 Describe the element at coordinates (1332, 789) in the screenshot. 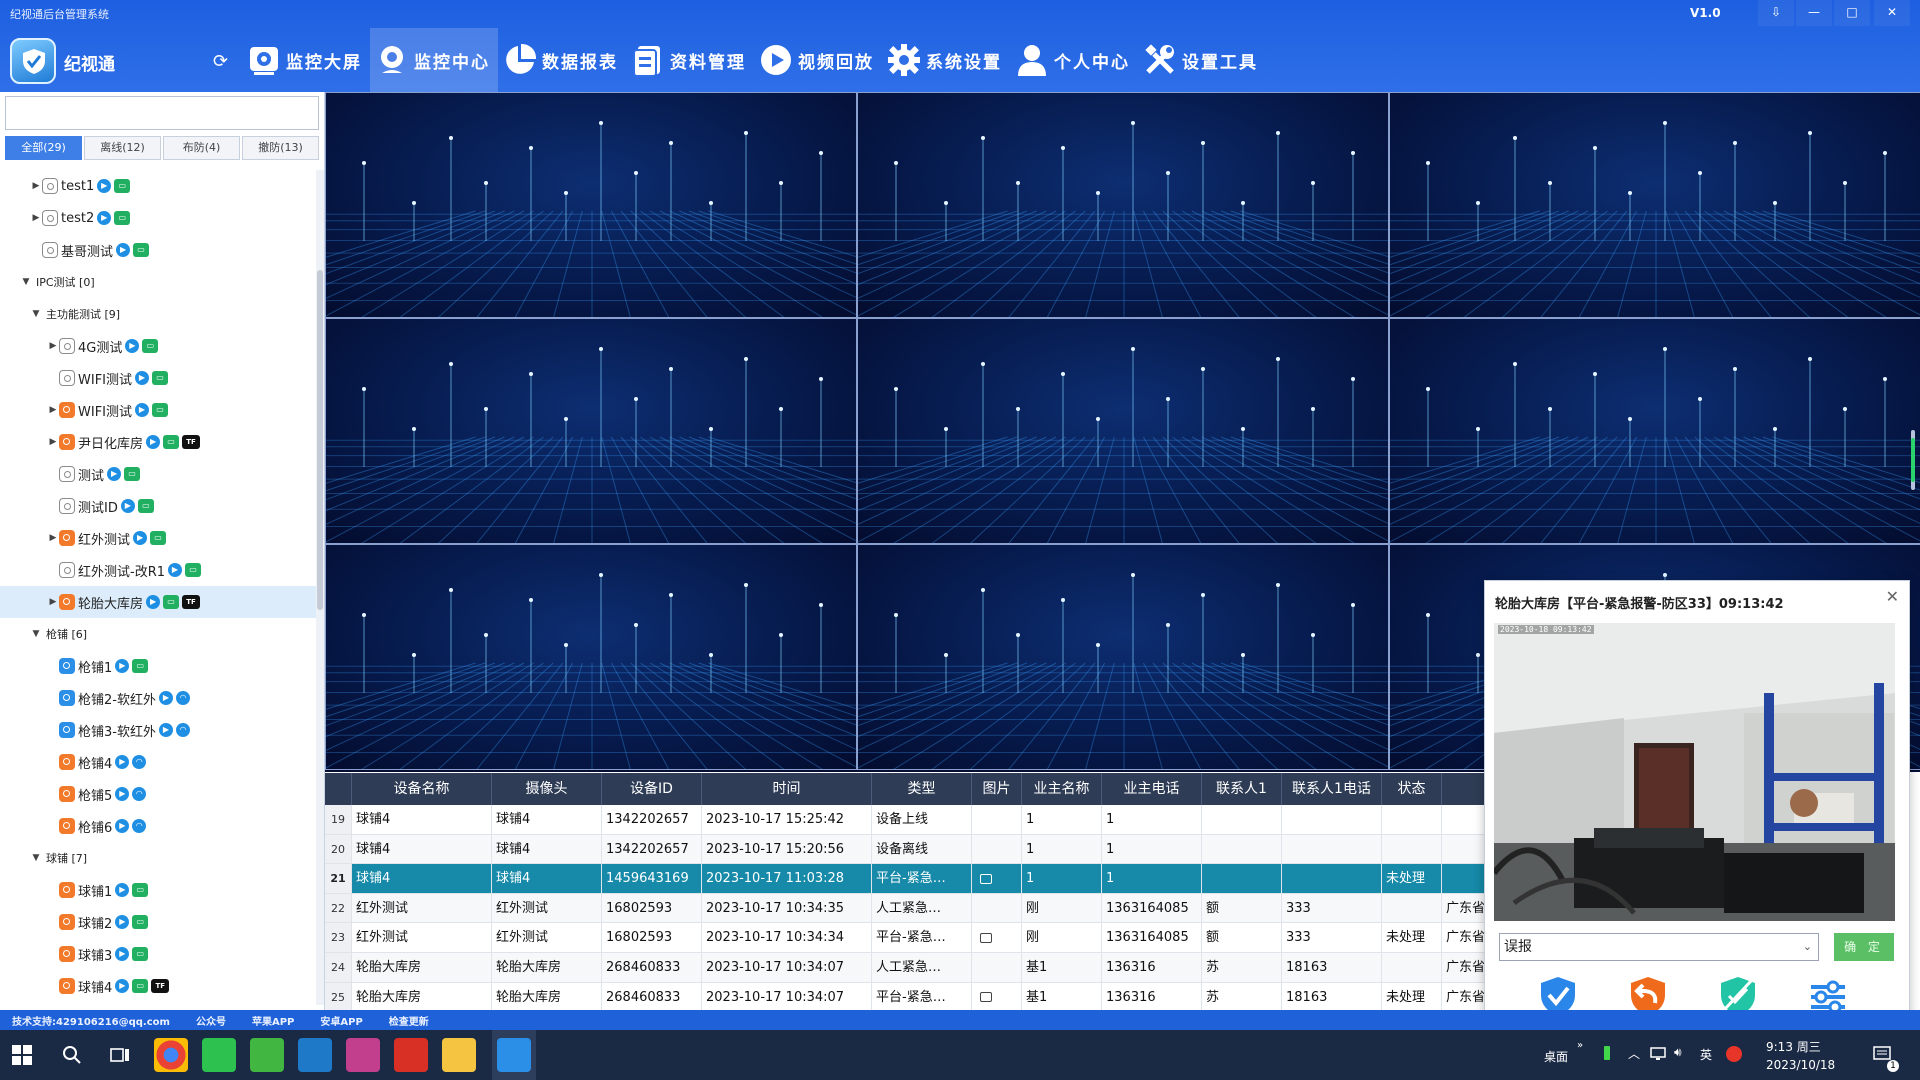

I see `column-header: 联系人1电话` at that location.